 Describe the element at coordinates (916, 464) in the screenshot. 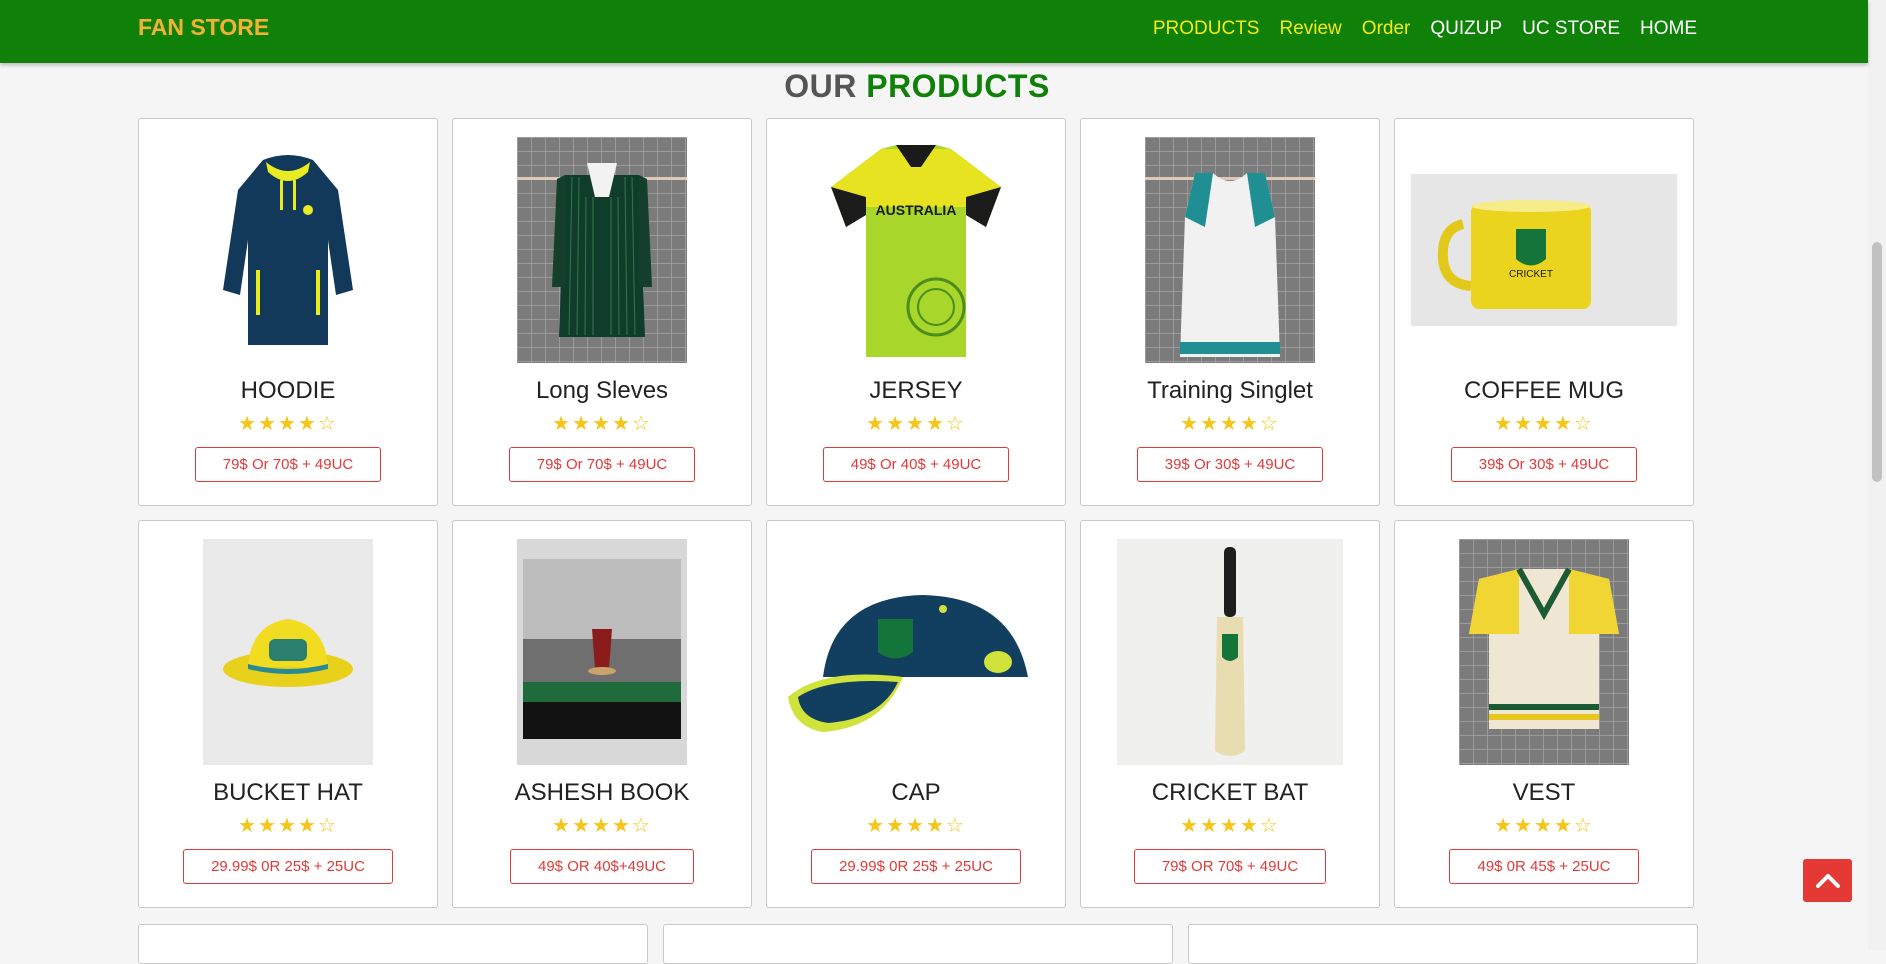

I see `price-button: 49$ Or 40$ + 49UC` at that location.